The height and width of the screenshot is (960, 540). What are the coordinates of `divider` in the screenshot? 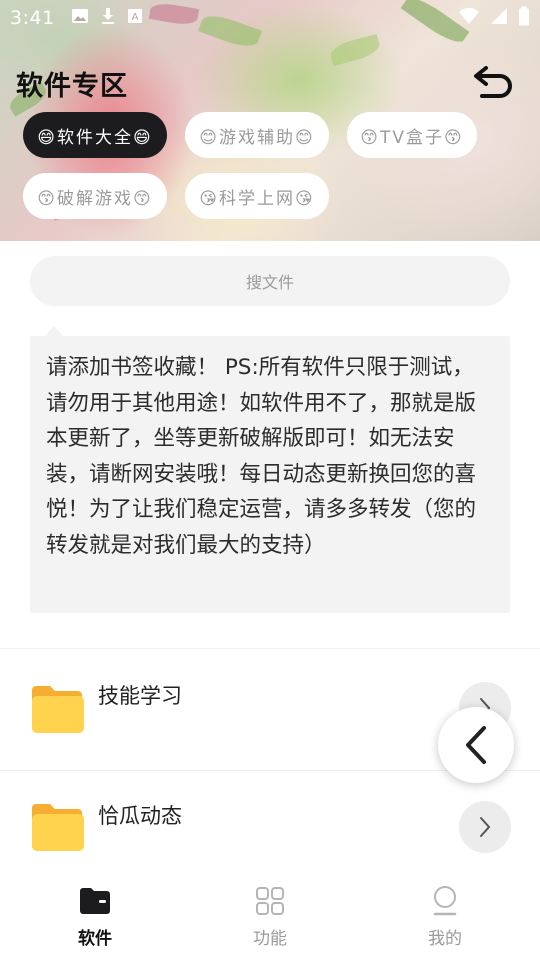 It's located at (270, 648).